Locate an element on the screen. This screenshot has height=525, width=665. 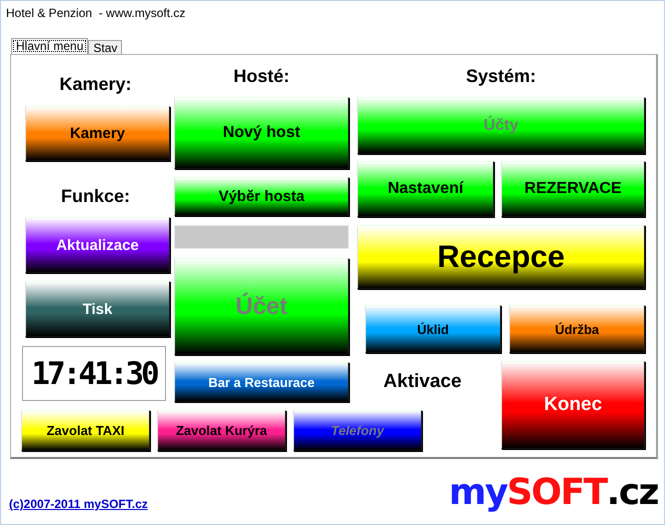
menu-button: Bar a Restaurace is located at coordinates (261, 382).